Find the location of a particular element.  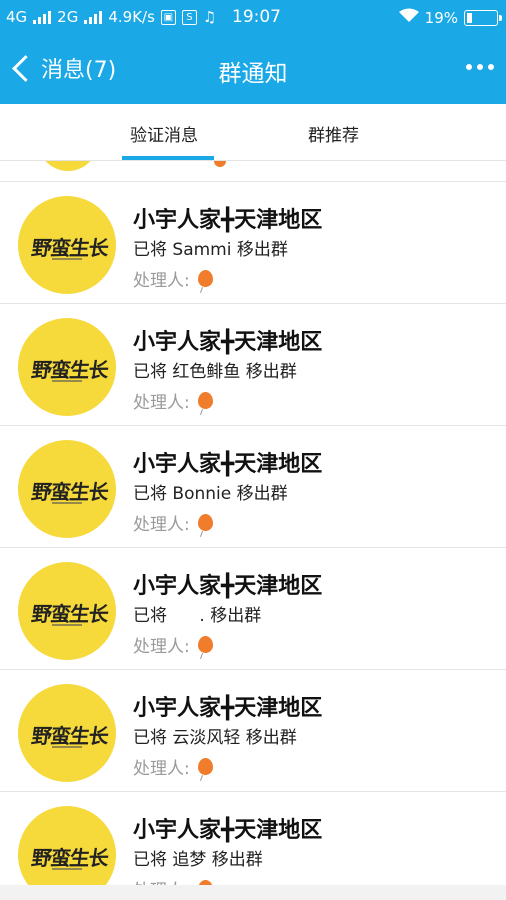

back-button: 消息(7) is located at coordinates (63, 68).